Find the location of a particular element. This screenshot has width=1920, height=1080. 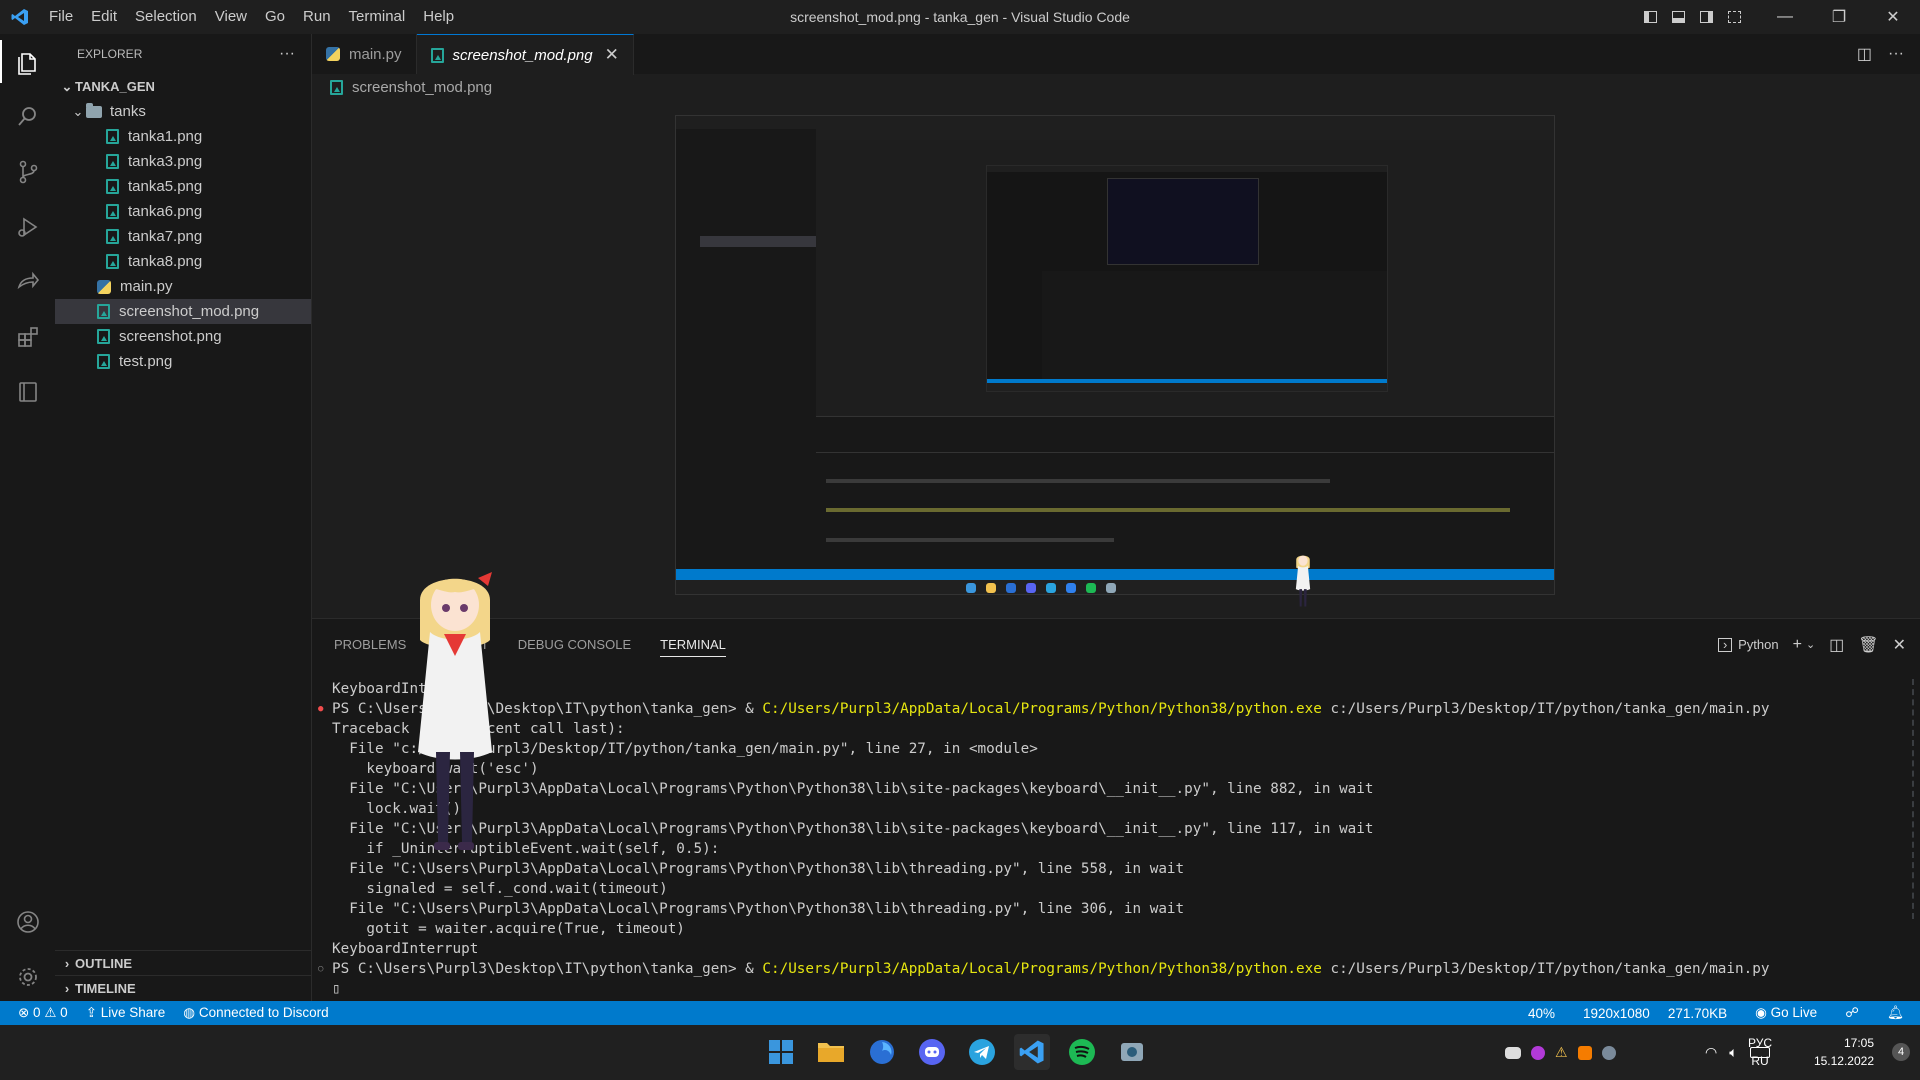

file-test: test.png is located at coordinates (183, 361).